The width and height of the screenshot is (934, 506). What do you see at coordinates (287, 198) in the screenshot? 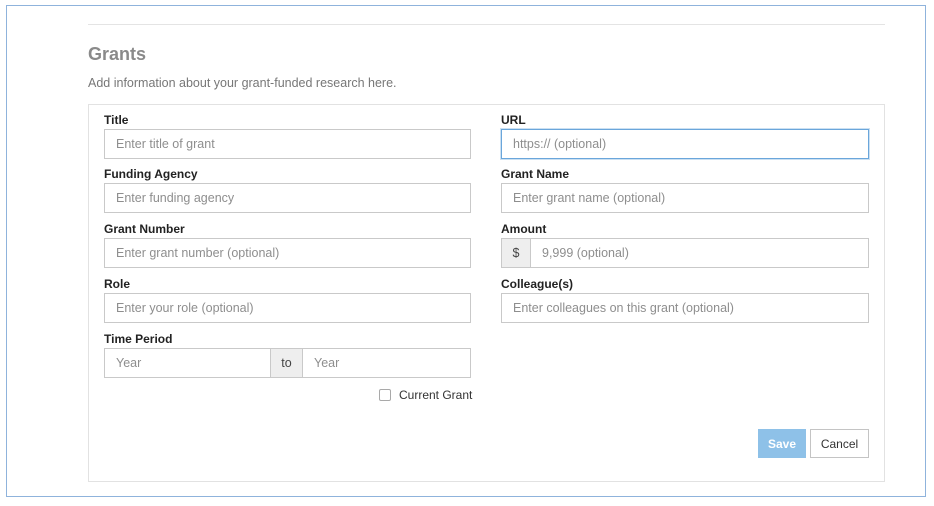
I see `funding-agency-input` at bounding box center [287, 198].